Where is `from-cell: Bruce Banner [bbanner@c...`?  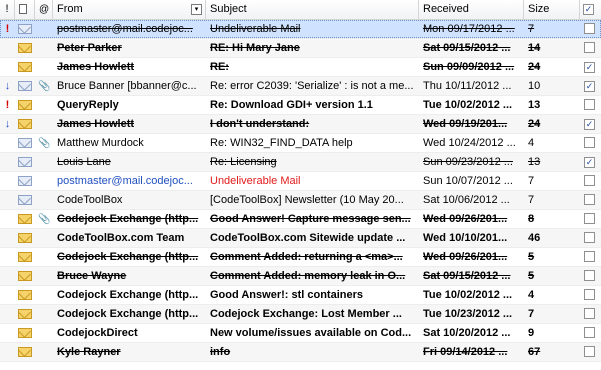
from-cell: Bruce Banner [bbanner@c... is located at coordinates (127, 86).